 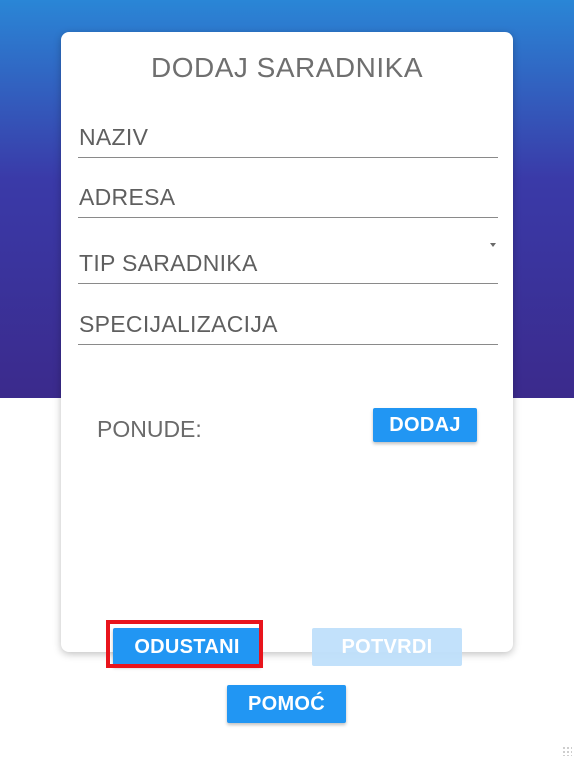 What do you see at coordinates (168, 263) in the screenshot?
I see `tip-saradnika-label: TIP SARADNIKA` at bounding box center [168, 263].